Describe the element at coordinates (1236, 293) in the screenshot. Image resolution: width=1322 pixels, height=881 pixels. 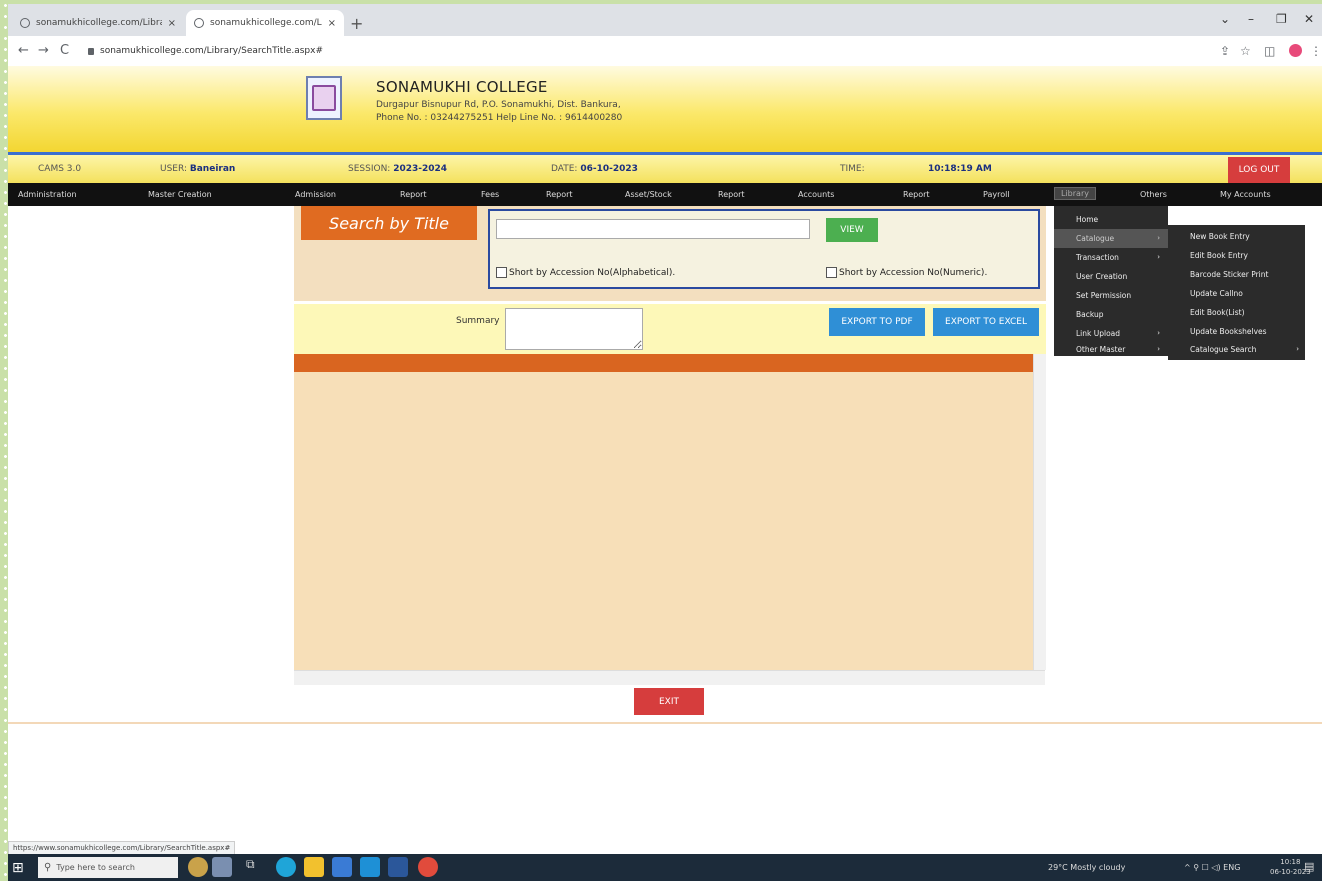
I see `catalogue-menu-update-callno: Update Callno` at that location.